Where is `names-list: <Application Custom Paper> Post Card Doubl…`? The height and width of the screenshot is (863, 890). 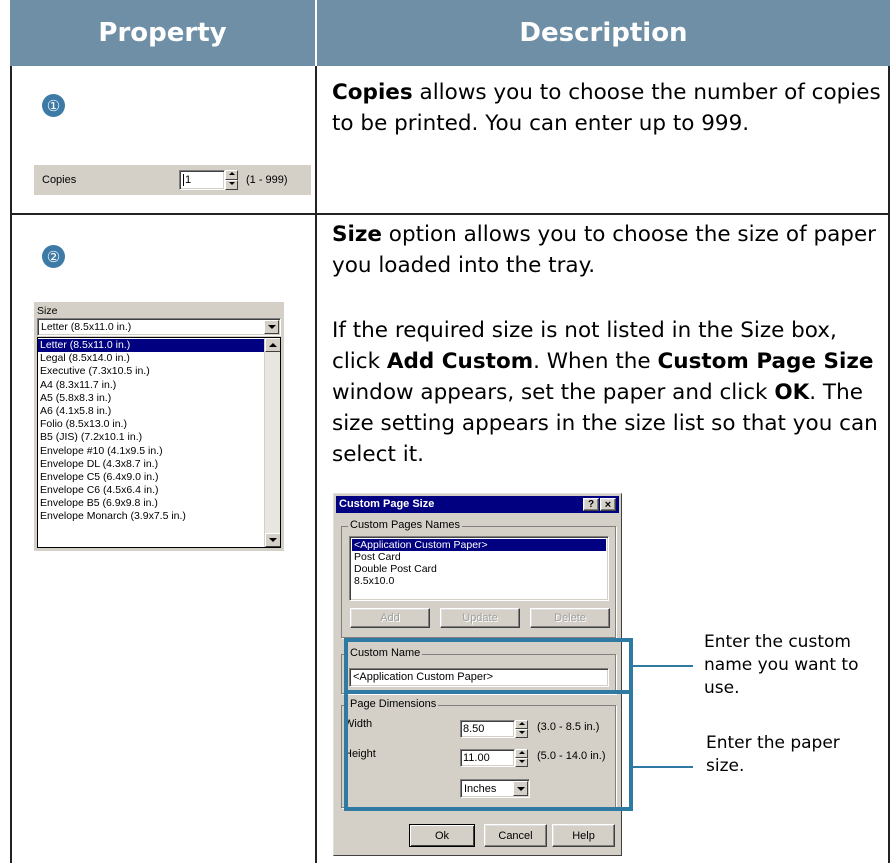
names-list: <Application Custom Paper> Post Card Doubl… is located at coordinates (479, 568).